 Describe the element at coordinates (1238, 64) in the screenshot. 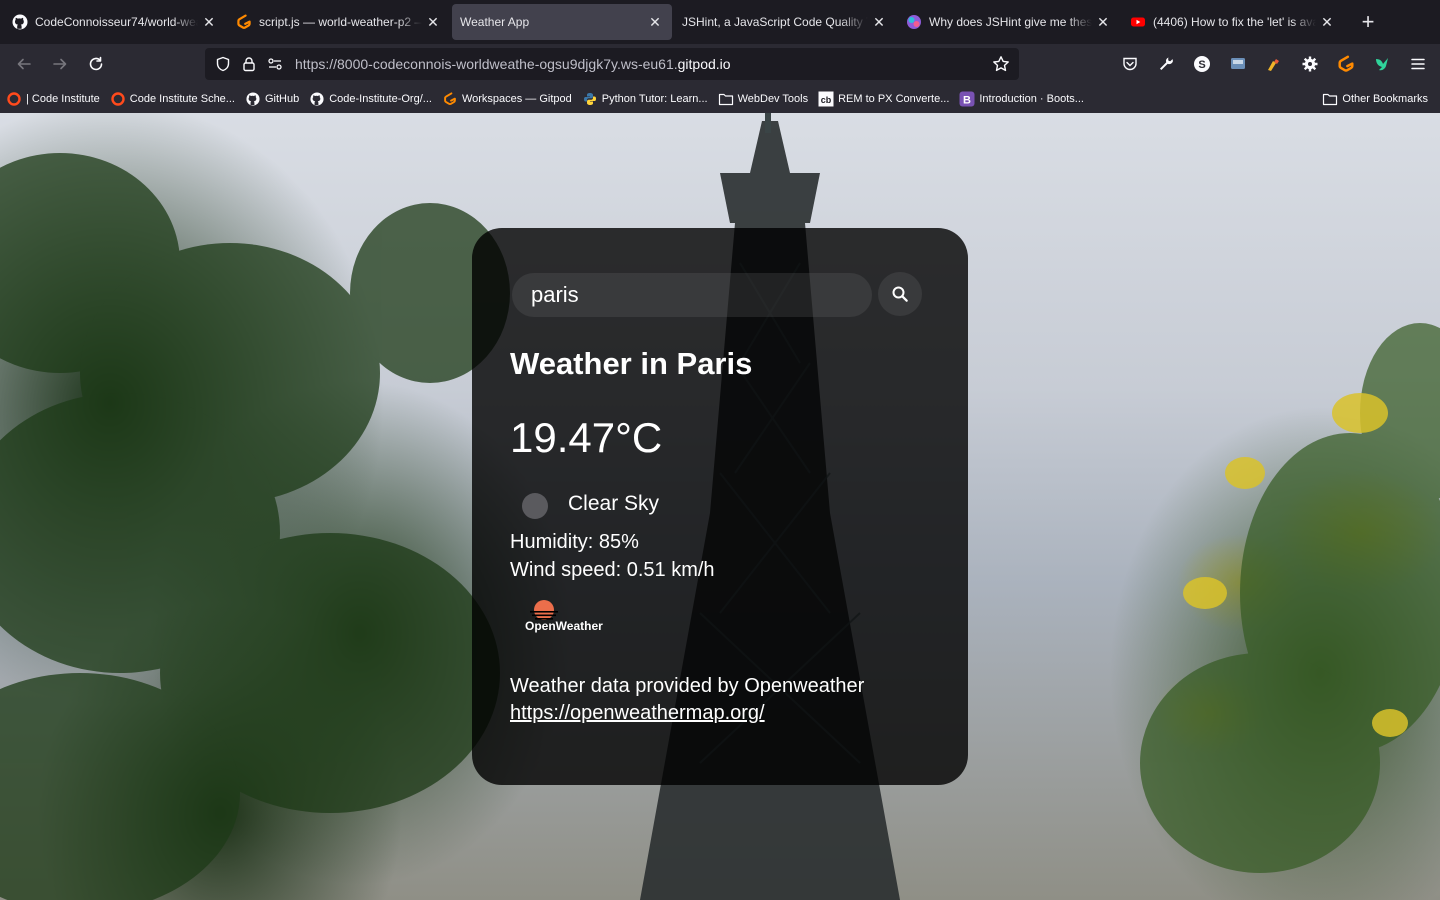

I see `screenshot-icon` at that location.